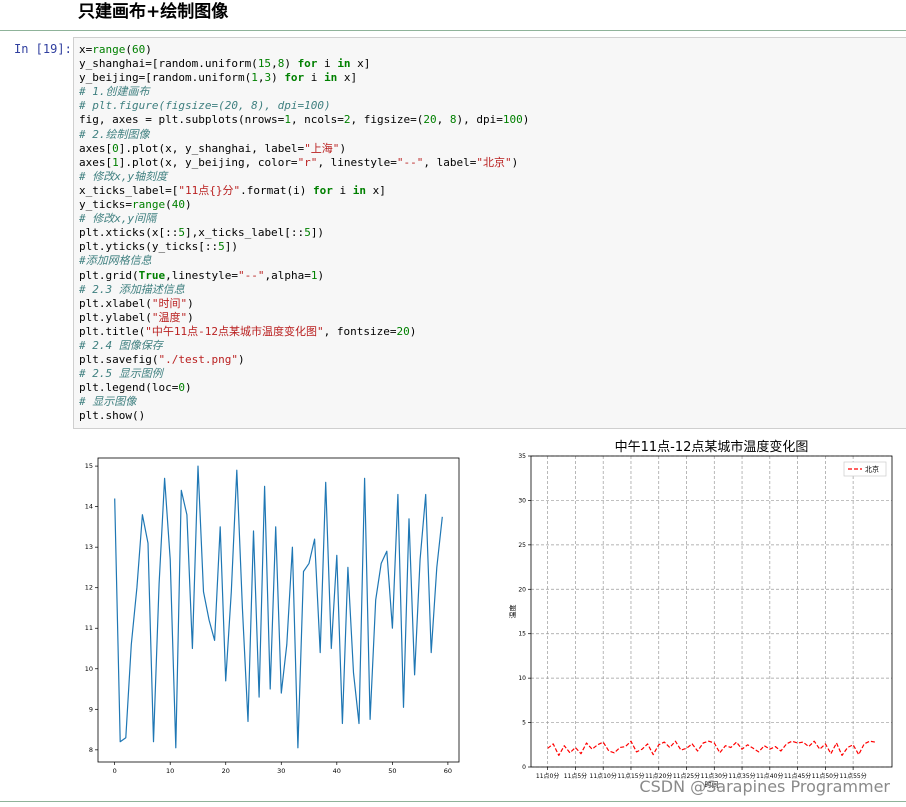  What do you see at coordinates (337, 771) in the screenshot?
I see `x-tick-label: 40` at bounding box center [337, 771].